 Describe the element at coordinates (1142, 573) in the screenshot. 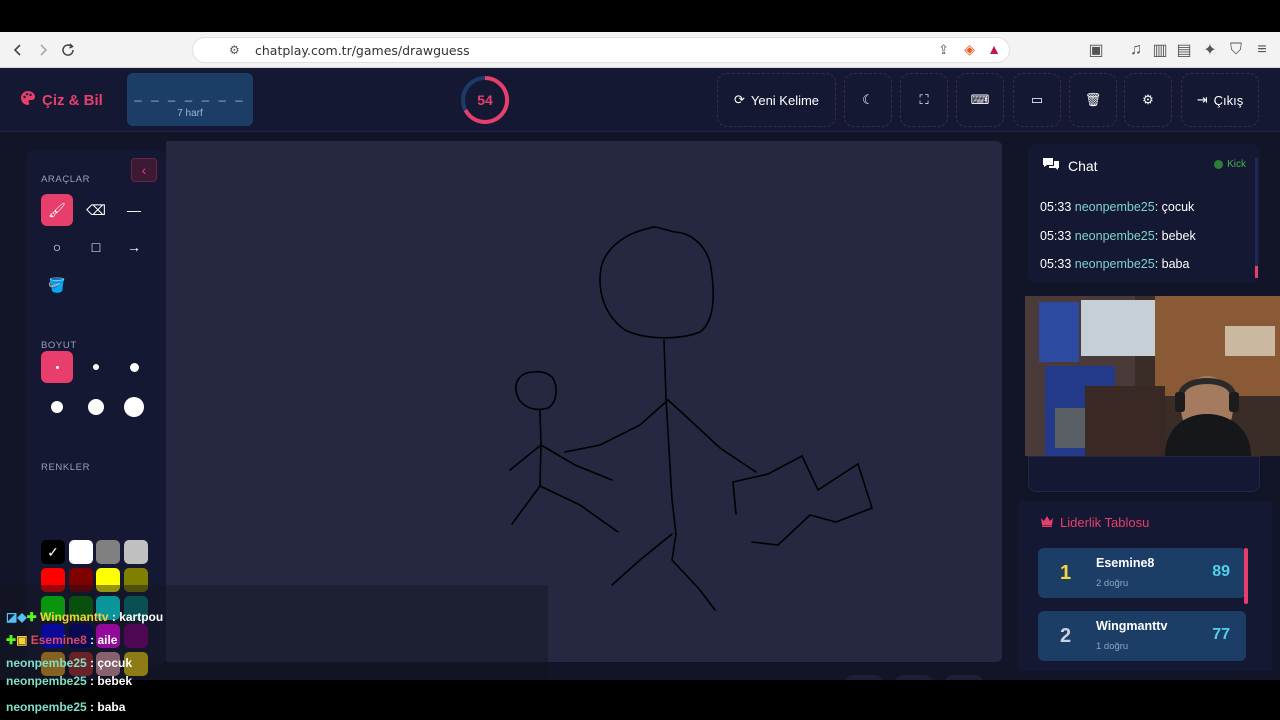

I see `leaderboard-entry: 1 Esemine8 2 doğru 89` at that location.